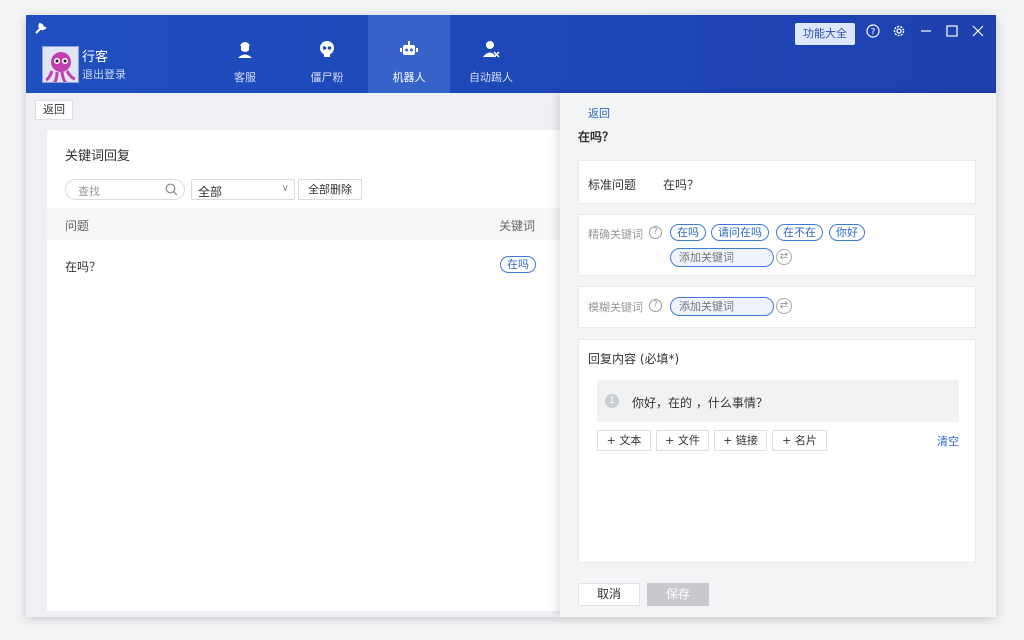  What do you see at coordinates (688, 232) in the screenshot?
I see `keyword-tag: 在吗` at bounding box center [688, 232].